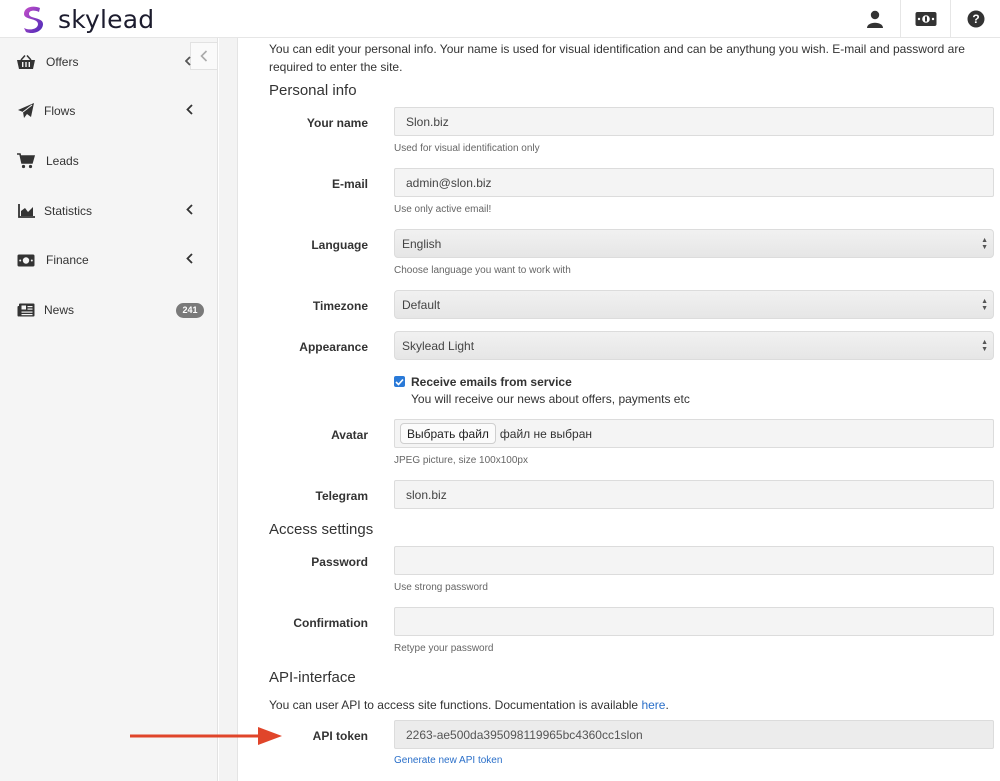 Image resolution: width=1000 pixels, height=781 pixels. I want to click on sidebar-item-label: Finance, so click(67, 260).